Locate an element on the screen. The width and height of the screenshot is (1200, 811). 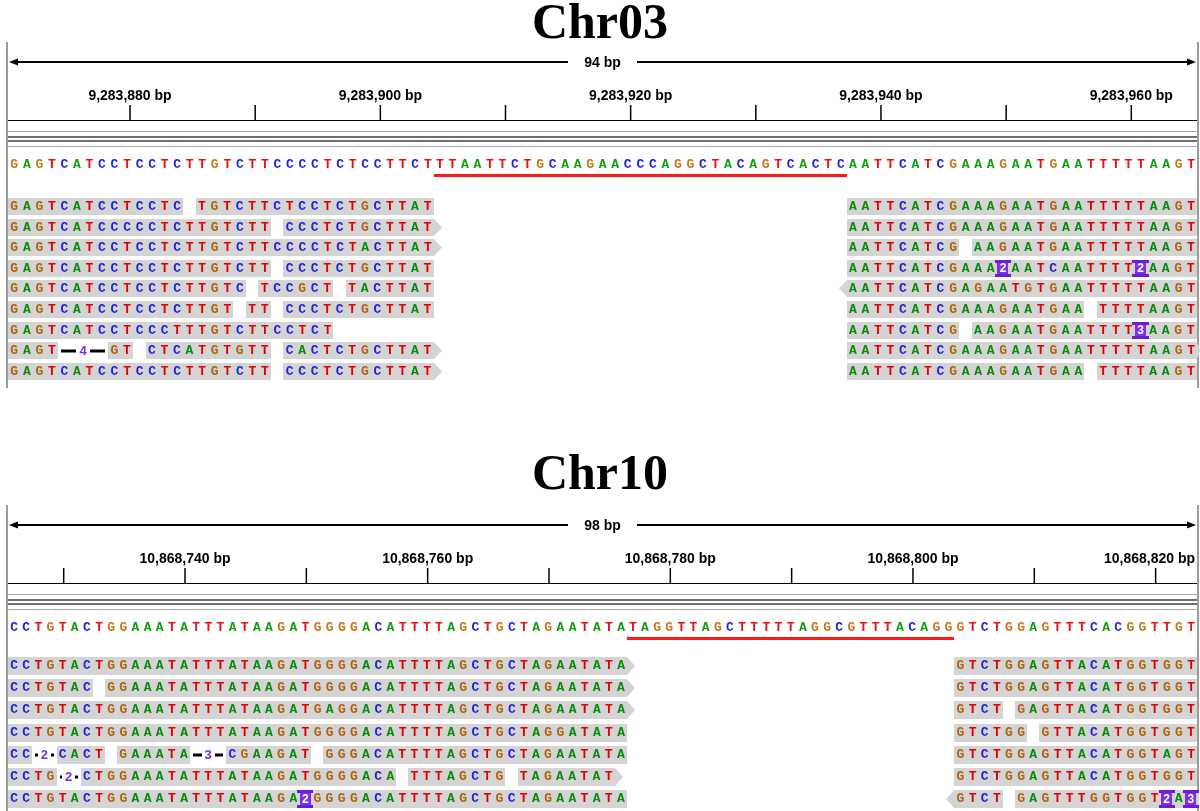
read-segment: CC is located at coordinates (20, 754).